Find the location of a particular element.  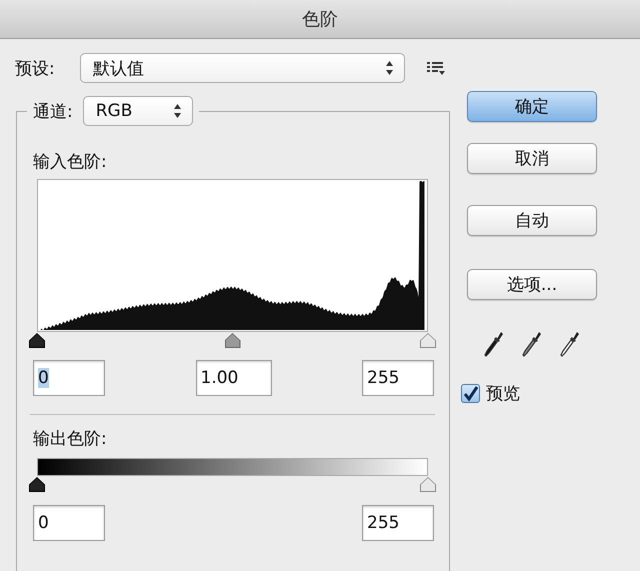

preview-label: 预览 is located at coordinates (503, 394).